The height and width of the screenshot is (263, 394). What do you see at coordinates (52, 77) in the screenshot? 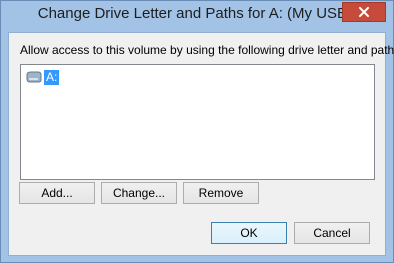
I see `path-label: A:` at bounding box center [52, 77].